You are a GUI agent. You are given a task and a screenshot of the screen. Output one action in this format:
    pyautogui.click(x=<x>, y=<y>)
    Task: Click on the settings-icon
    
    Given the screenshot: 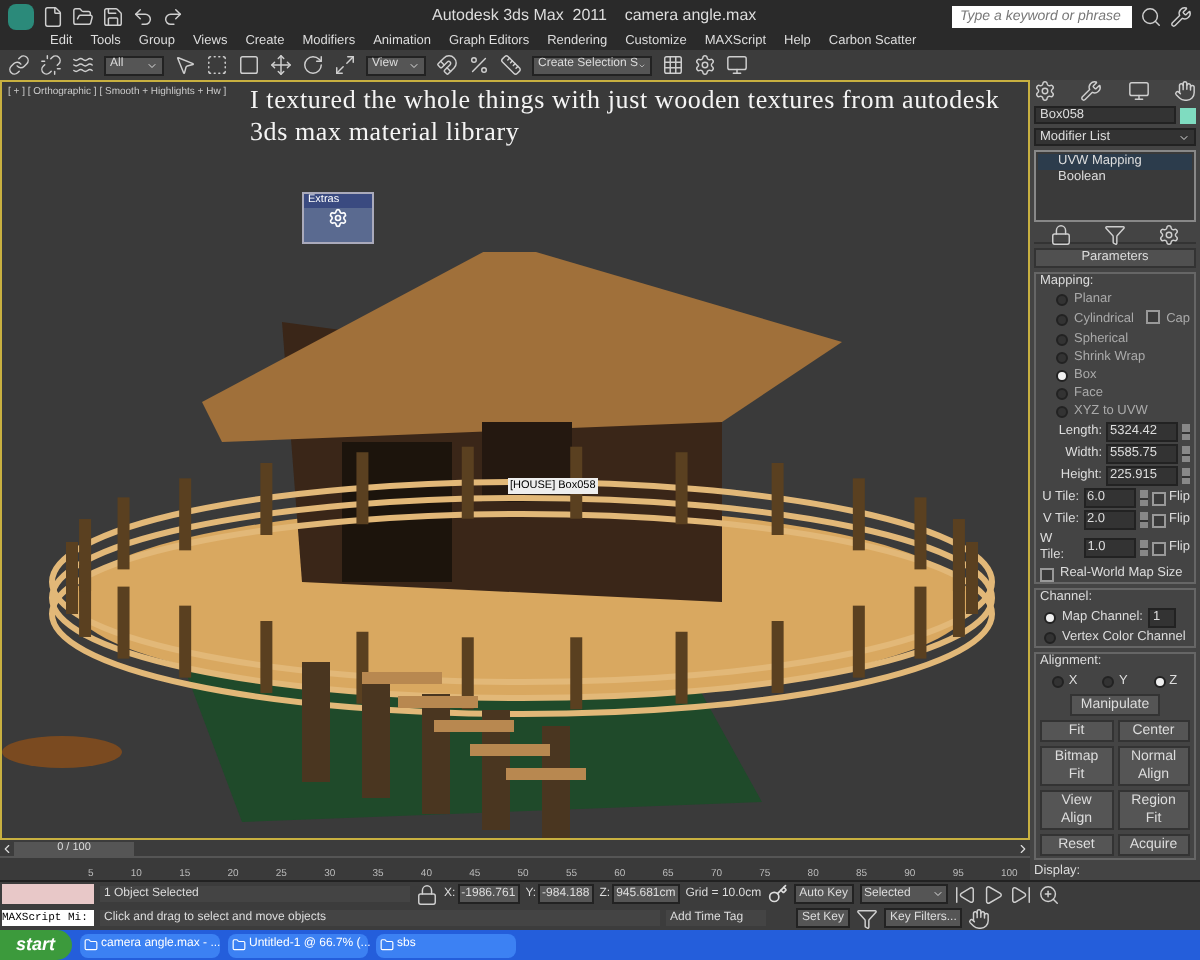 What is the action you would take?
    pyautogui.click(x=705, y=65)
    